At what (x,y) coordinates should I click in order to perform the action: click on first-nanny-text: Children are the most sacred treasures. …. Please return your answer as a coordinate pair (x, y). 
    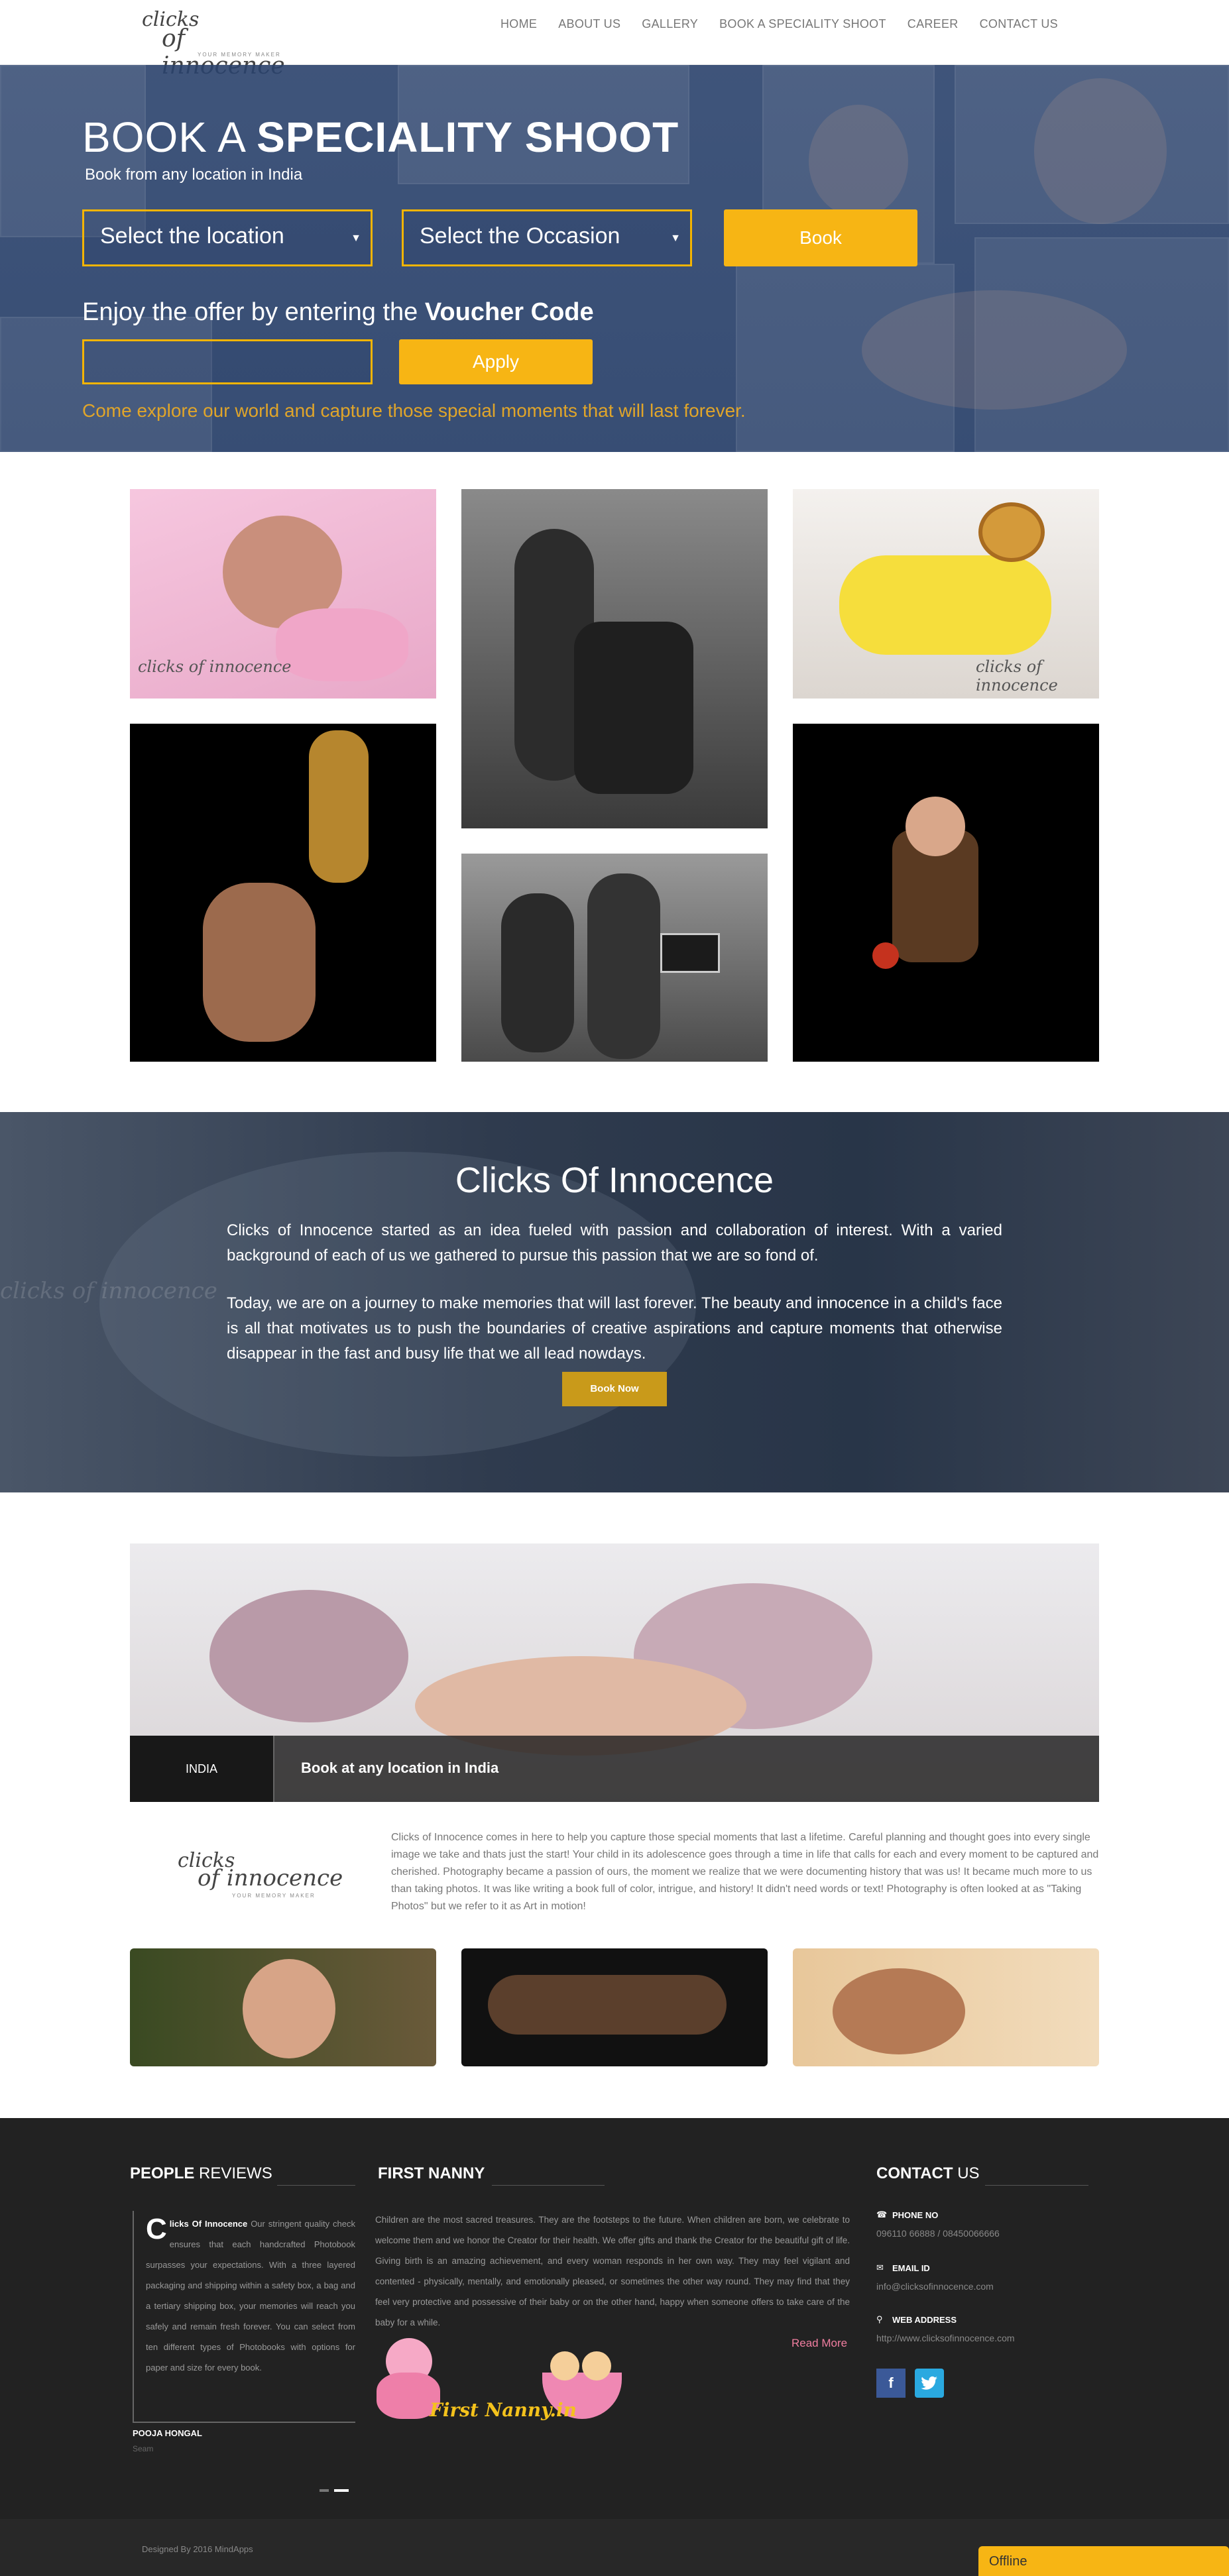
    Looking at the image, I should click on (612, 2271).